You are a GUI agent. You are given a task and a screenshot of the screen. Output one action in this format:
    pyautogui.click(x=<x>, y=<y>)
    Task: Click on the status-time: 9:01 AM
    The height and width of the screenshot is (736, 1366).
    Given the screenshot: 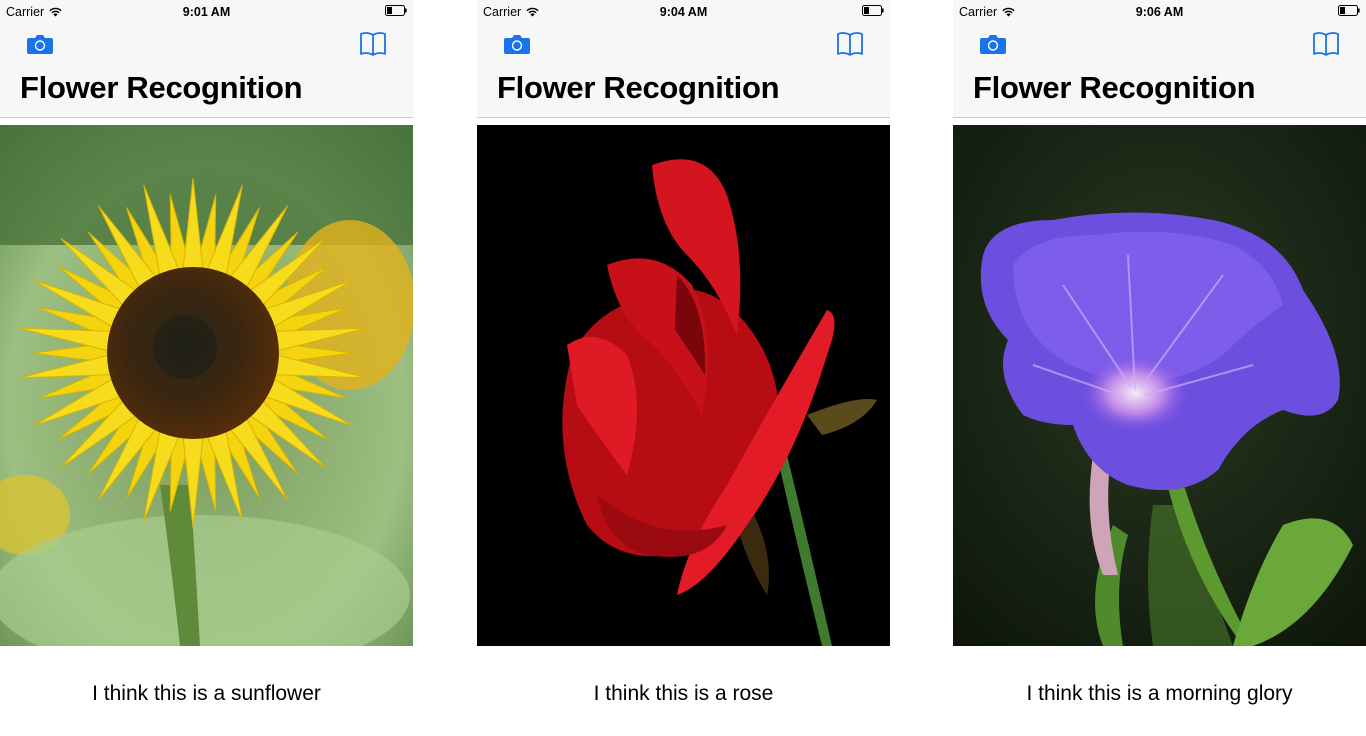 What is the action you would take?
    pyautogui.click(x=206, y=12)
    